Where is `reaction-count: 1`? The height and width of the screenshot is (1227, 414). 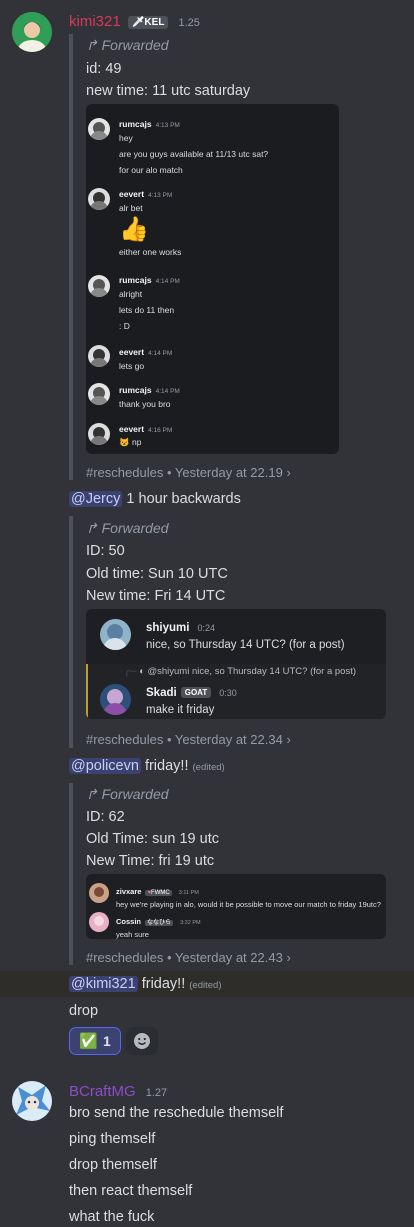
reaction-count: 1 is located at coordinates (106, 1041).